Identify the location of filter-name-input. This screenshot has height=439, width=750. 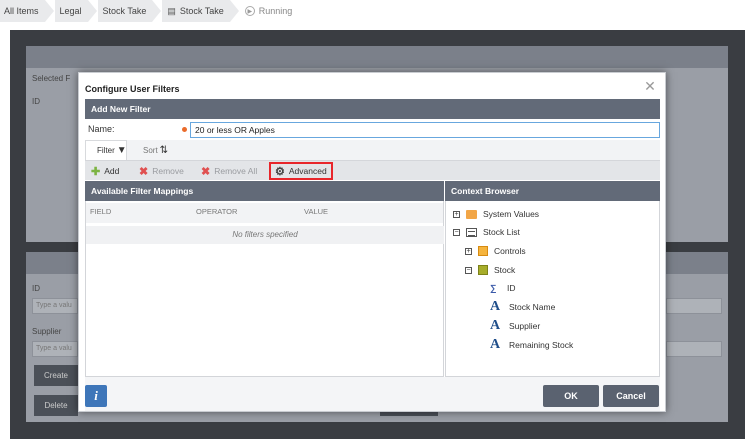
(425, 130).